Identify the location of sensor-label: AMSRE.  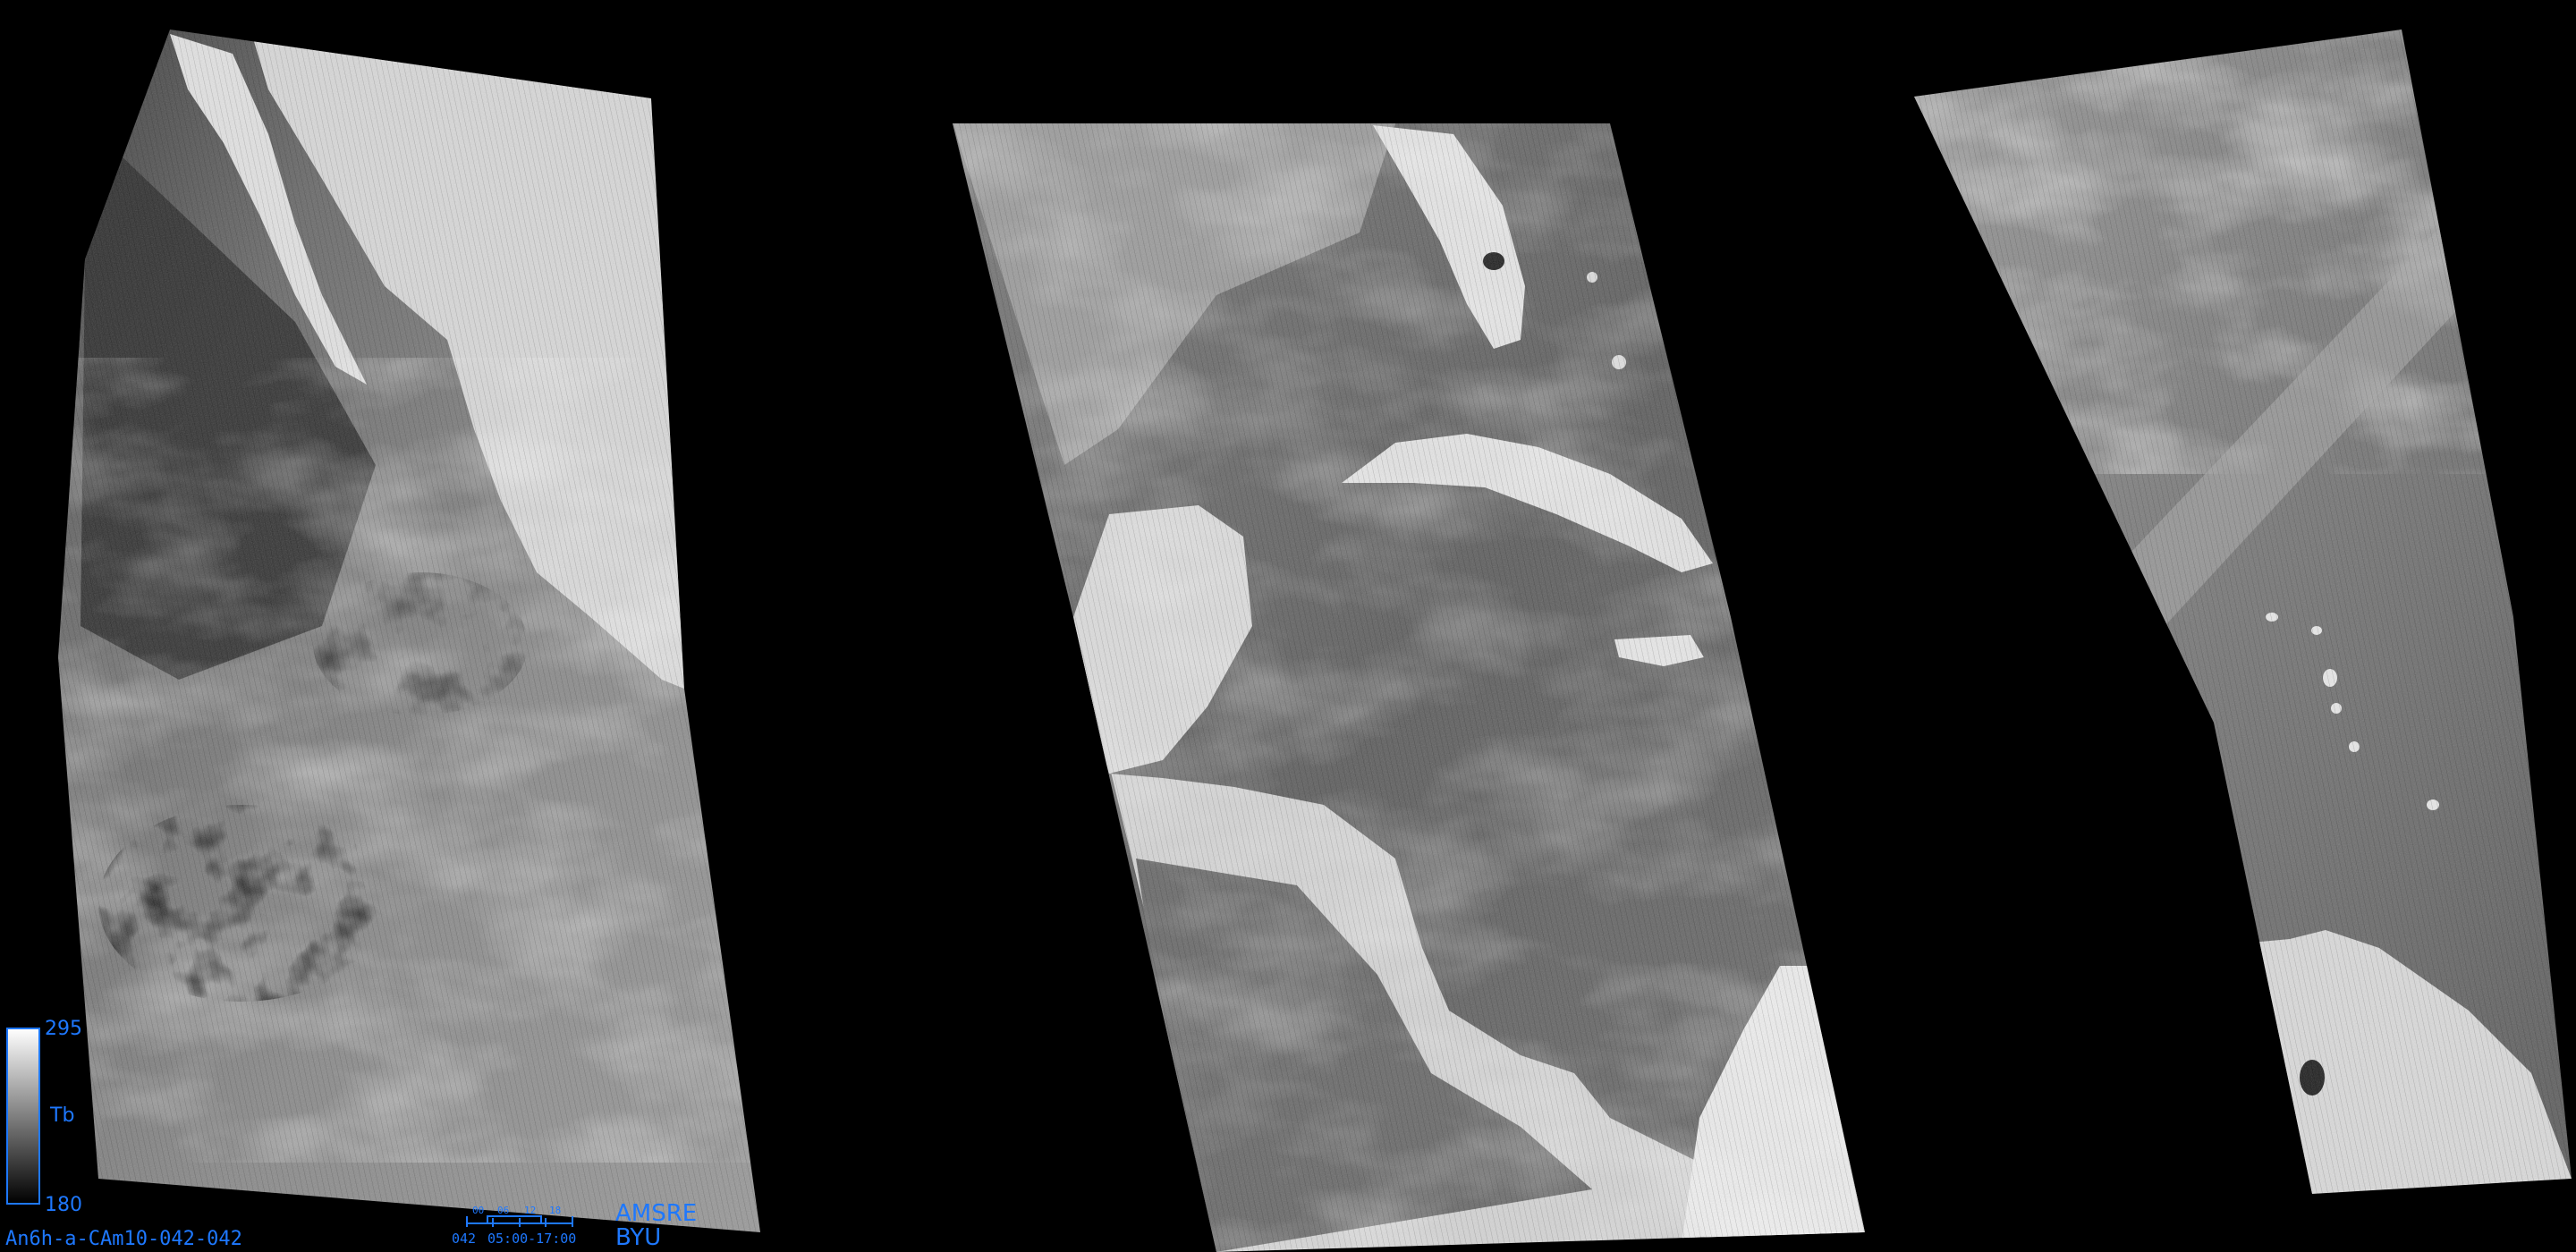
(656, 1213).